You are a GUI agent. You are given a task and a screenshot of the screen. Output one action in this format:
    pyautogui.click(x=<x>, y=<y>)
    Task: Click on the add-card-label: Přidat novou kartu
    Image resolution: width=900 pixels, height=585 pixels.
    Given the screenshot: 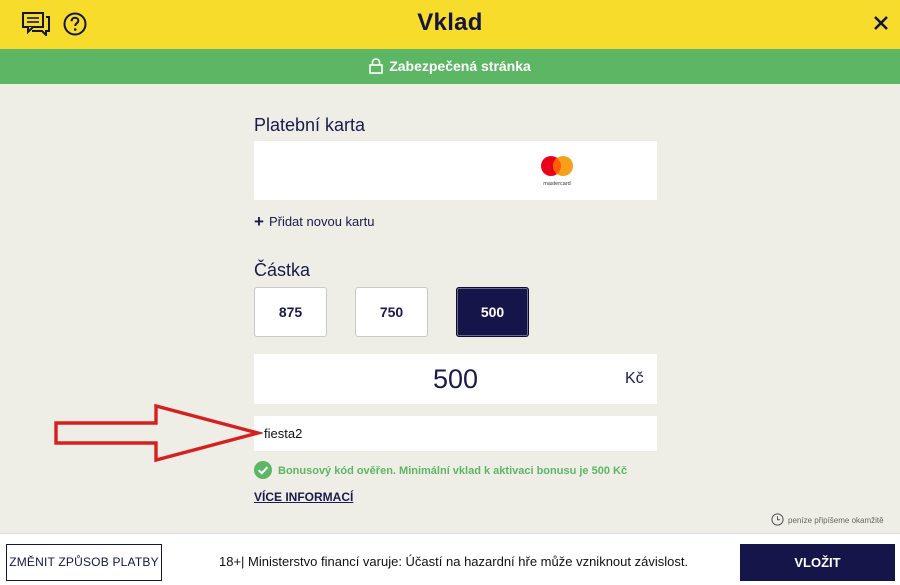 What is the action you would take?
    pyautogui.click(x=321, y=221)
    